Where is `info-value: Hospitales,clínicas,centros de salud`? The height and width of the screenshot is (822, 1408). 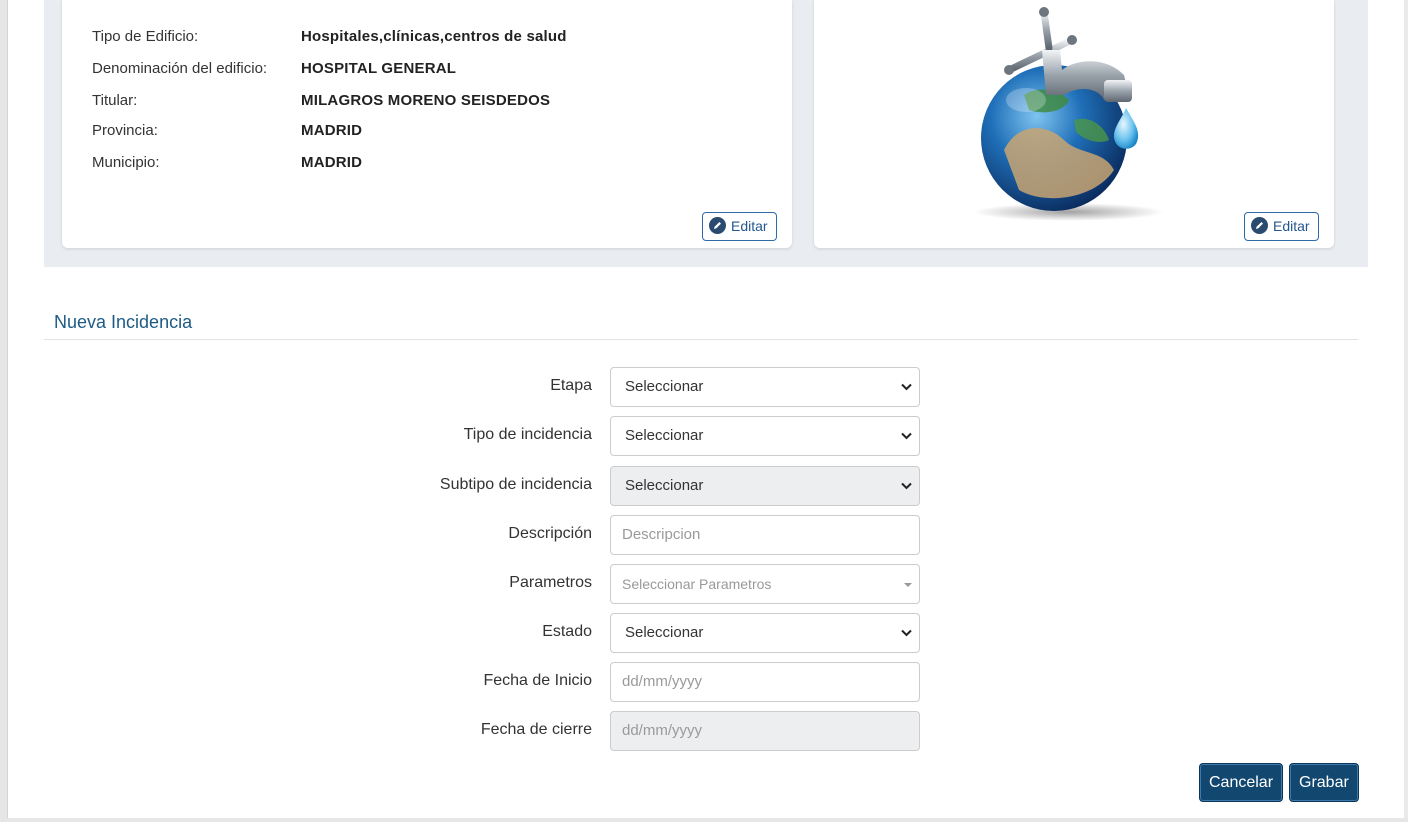 info-value: Hospitales,clínicas,centros de salud is located at coordinates (434, 36).